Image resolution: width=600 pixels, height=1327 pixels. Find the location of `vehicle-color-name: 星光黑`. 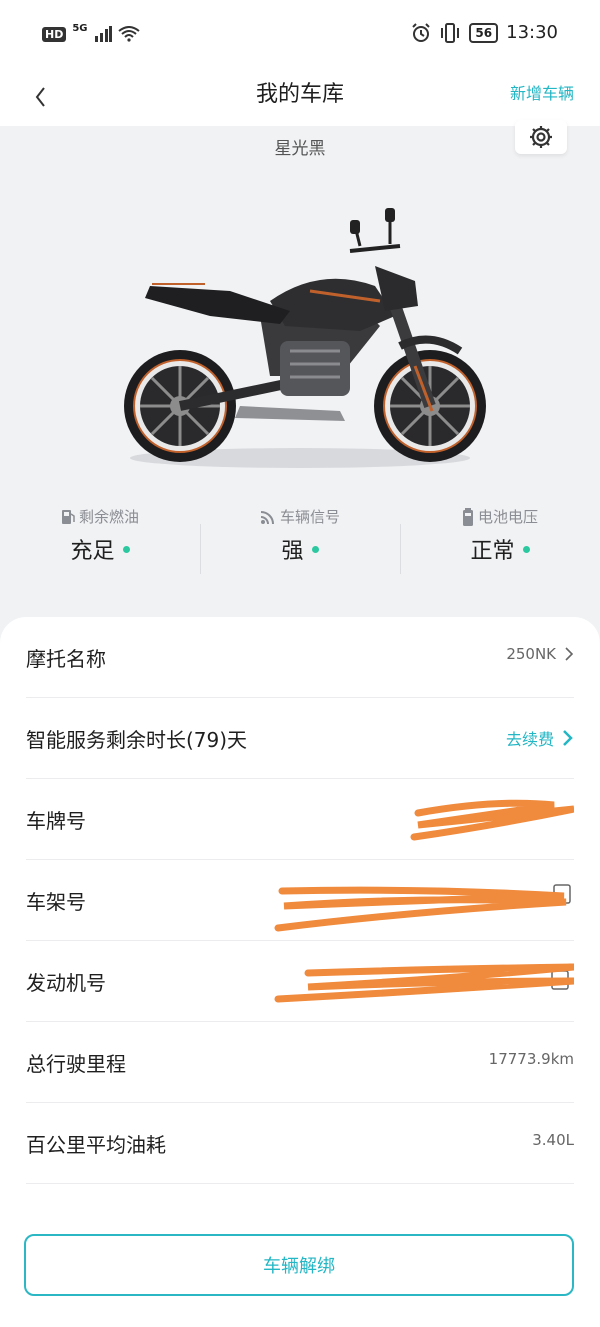

vehicle-color-name: 星光黑 is located at coordinates (300, 149).